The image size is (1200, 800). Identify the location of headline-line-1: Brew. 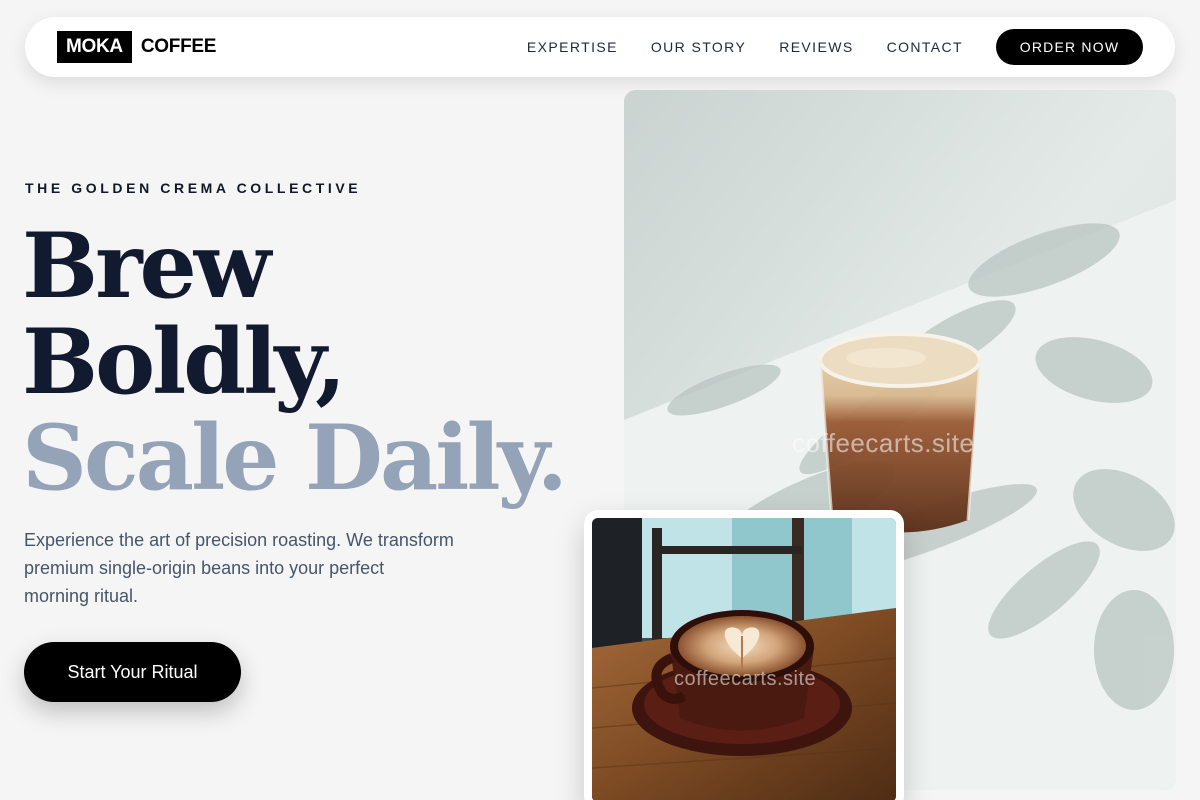
(146, 266).